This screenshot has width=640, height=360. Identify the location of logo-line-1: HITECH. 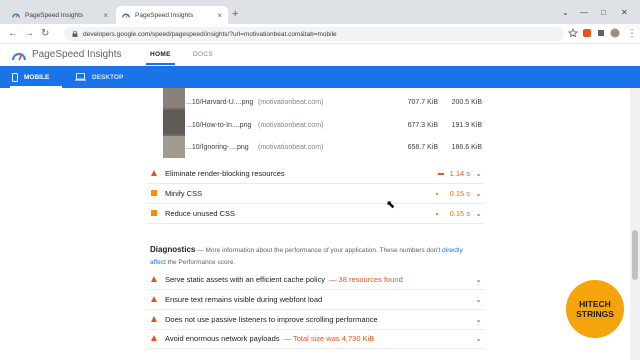
(595, 304).